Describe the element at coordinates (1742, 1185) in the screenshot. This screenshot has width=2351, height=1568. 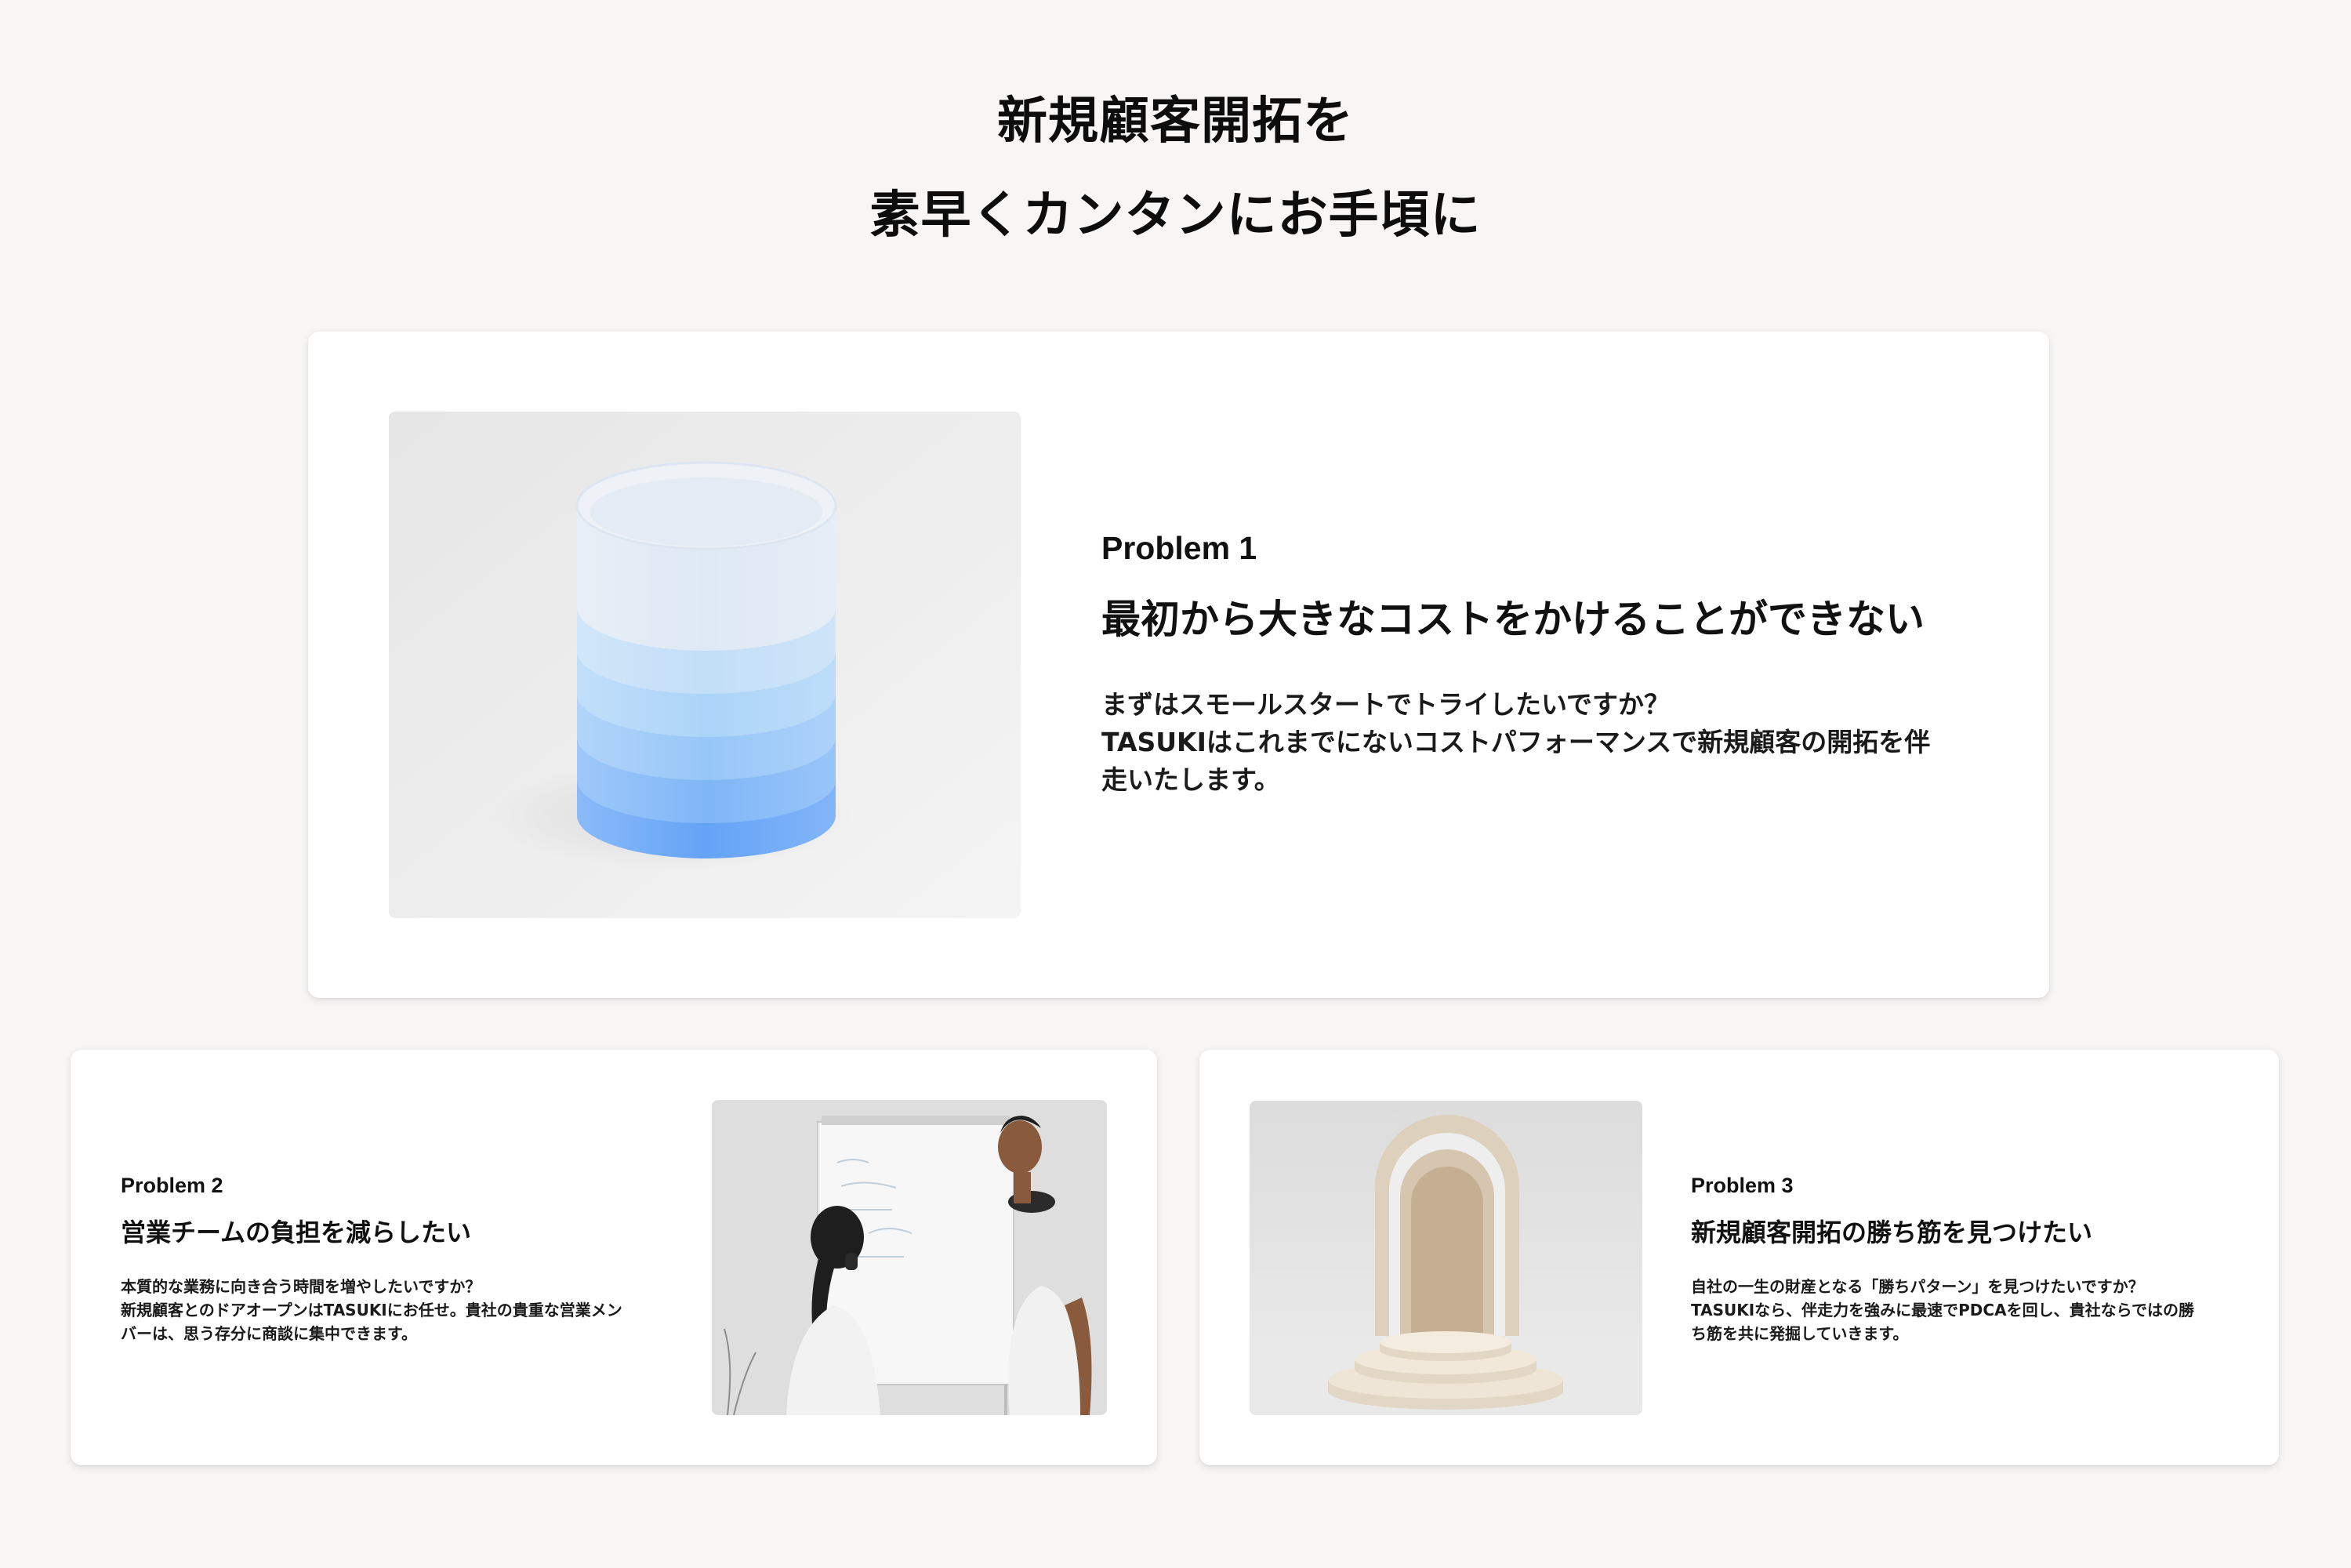
I see `problem-3-label: Problem 3` at that location.